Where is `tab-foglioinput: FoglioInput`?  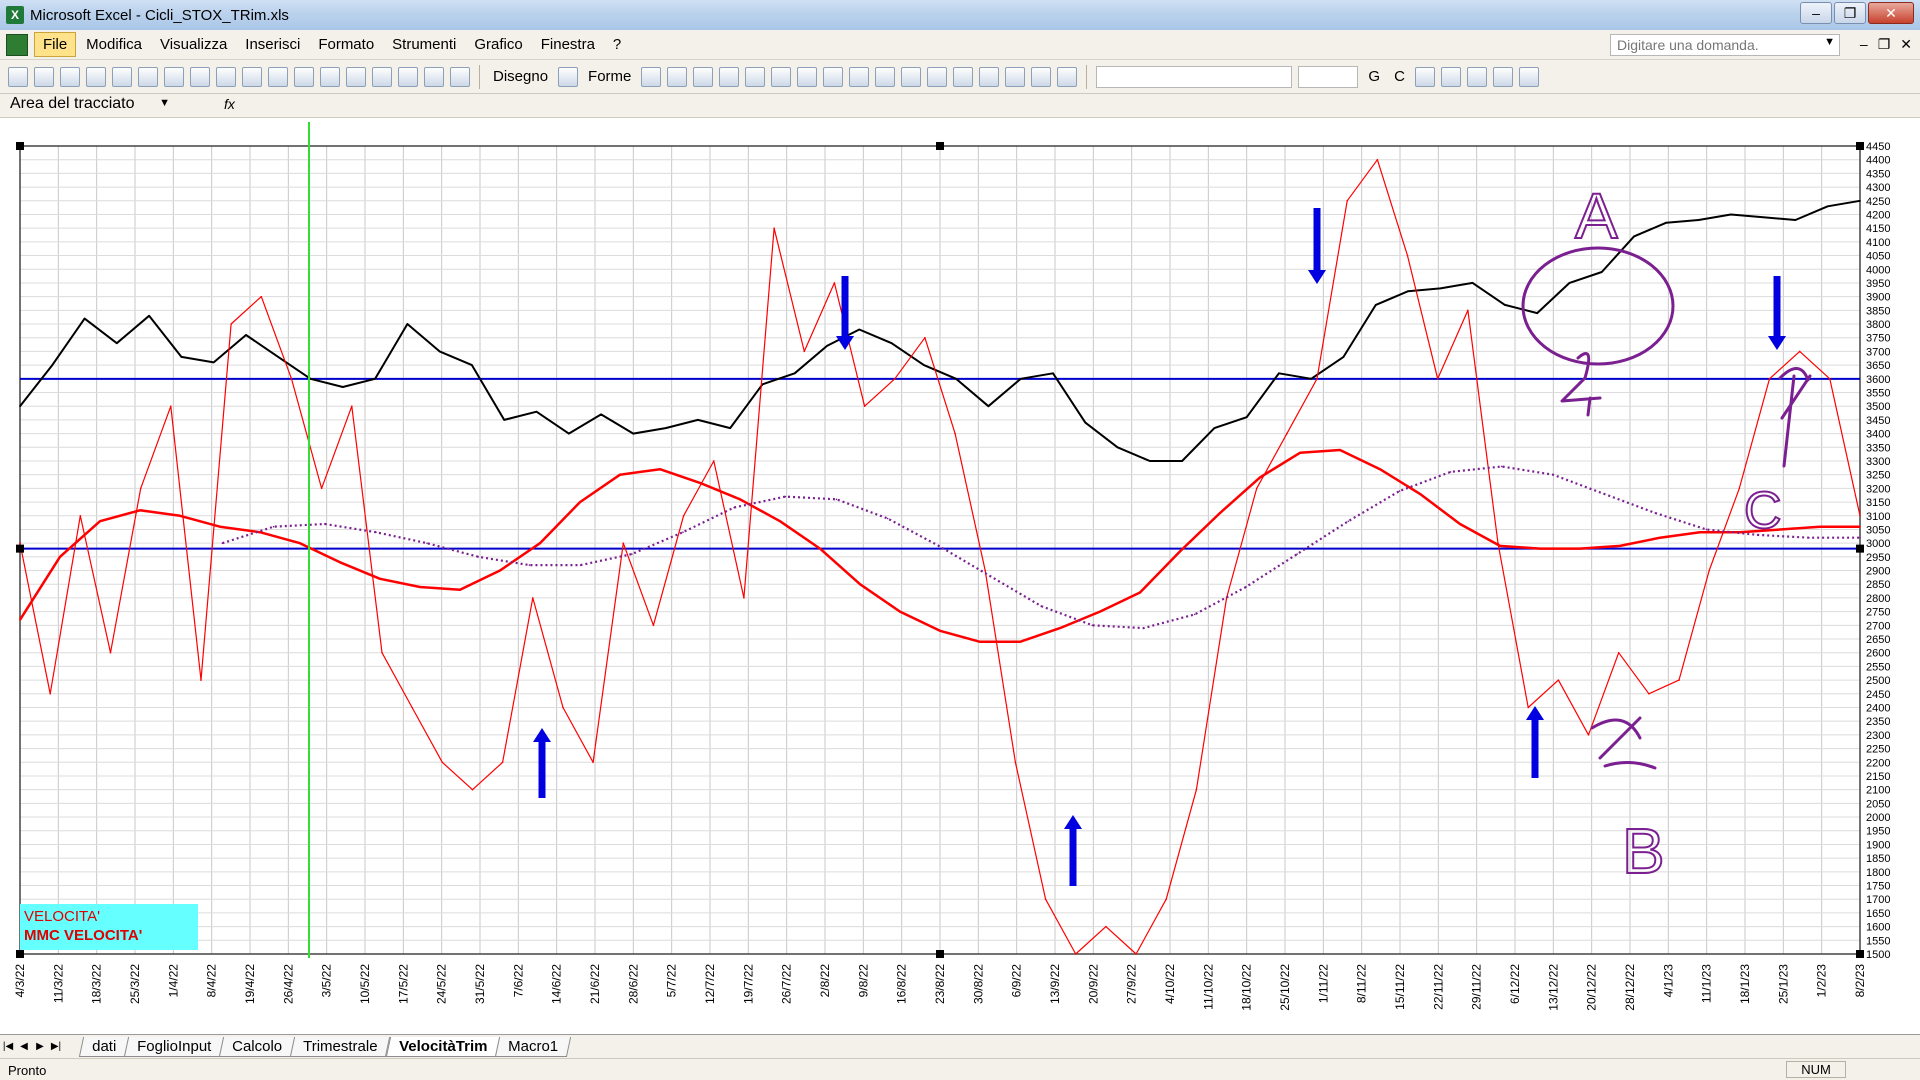
tab-foglioinput: FoglioInput is located at coordinates (174, 1046).